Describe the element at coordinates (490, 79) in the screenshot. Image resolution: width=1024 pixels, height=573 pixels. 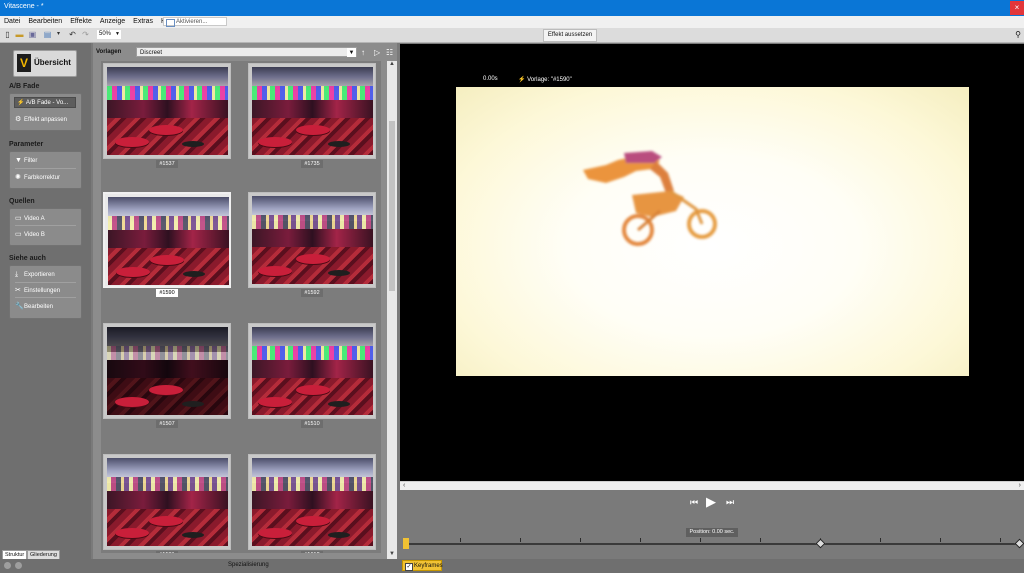
I see `preview-time: 0.00s` at that location.